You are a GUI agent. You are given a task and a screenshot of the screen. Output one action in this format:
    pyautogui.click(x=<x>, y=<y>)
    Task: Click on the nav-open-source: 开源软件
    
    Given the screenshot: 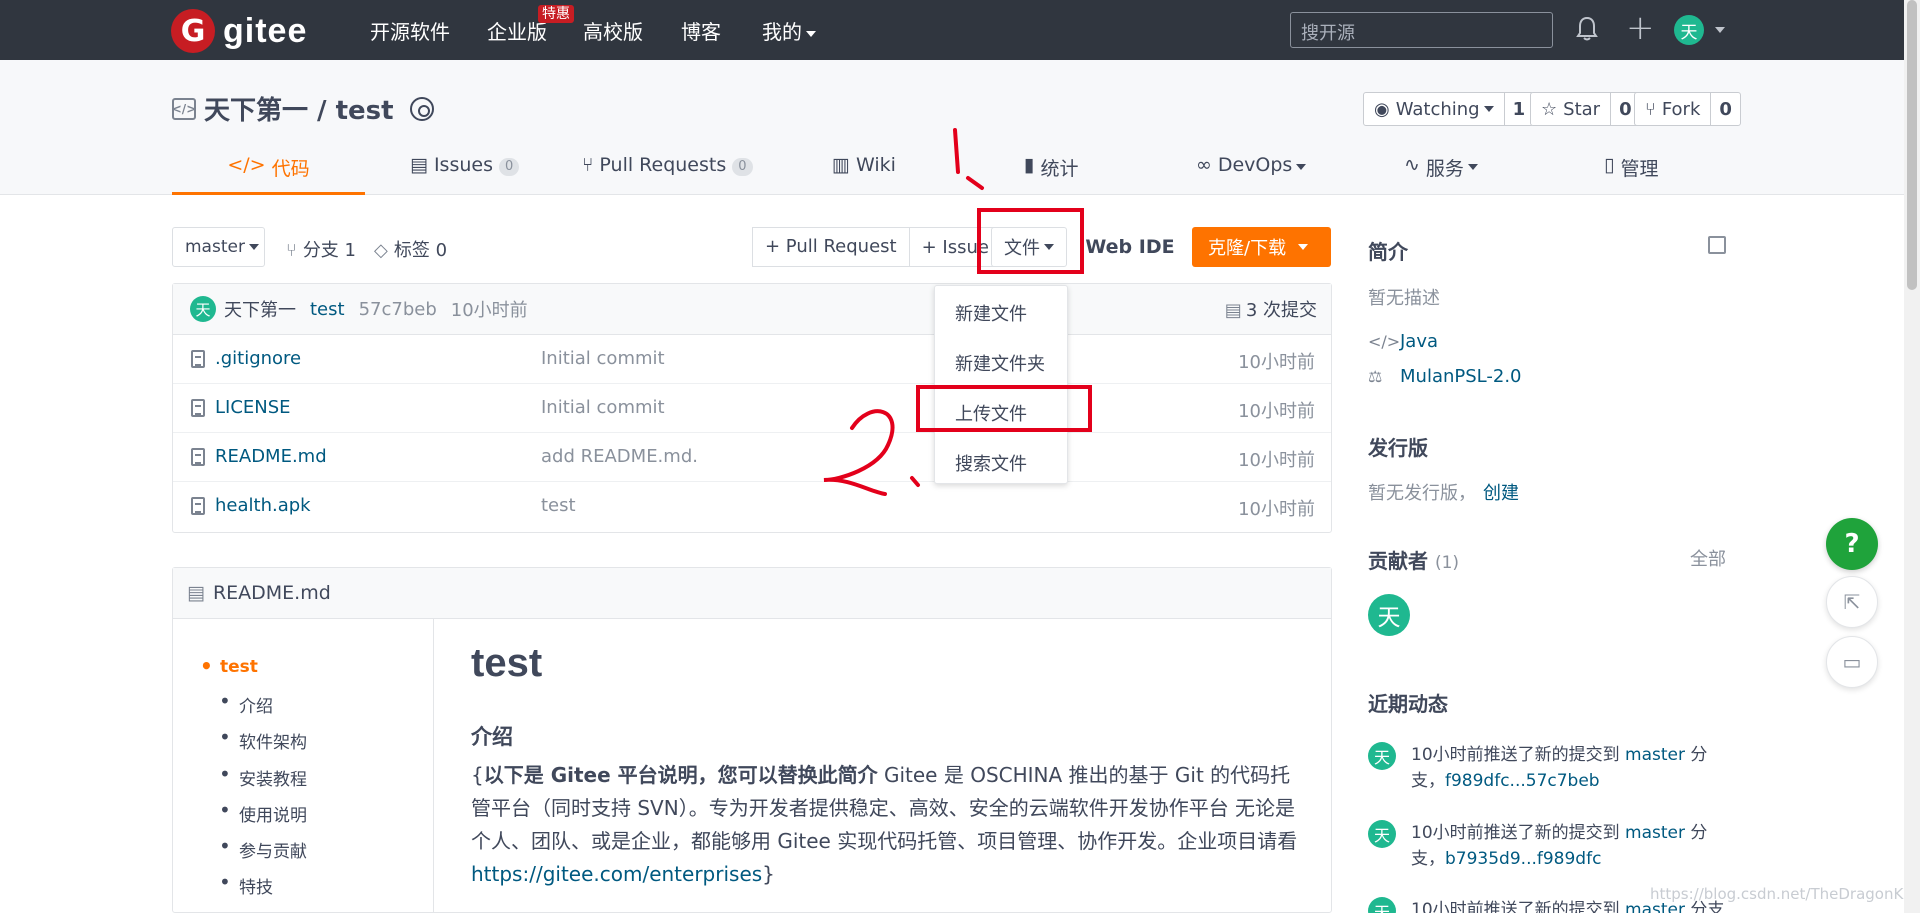 What is the action you would take?
    pyautogui.click(x=410, y=30)
    